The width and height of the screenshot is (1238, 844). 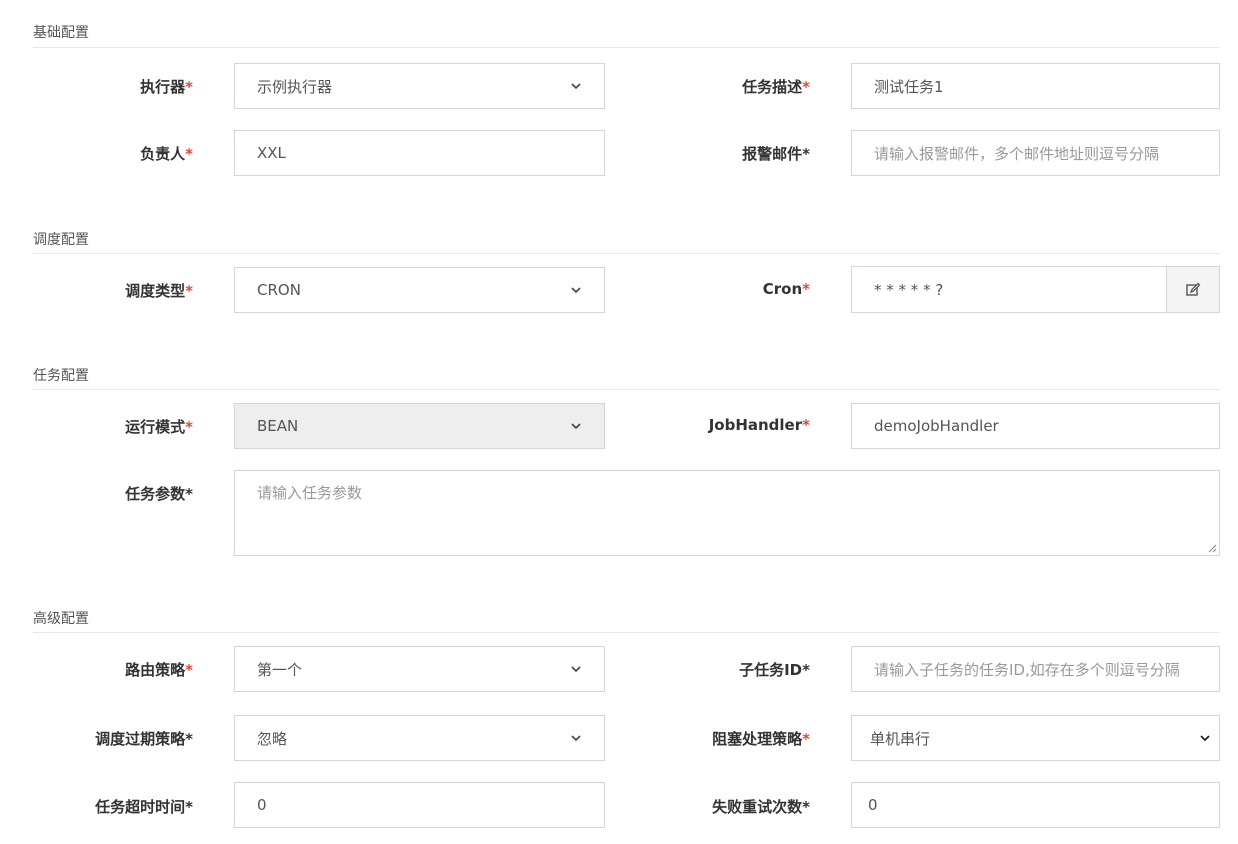 What do you see at coordinates (159, 670) in the screenshot?
I see `route-strategy-label: 路由策略*` at bounding box center [159, 670].